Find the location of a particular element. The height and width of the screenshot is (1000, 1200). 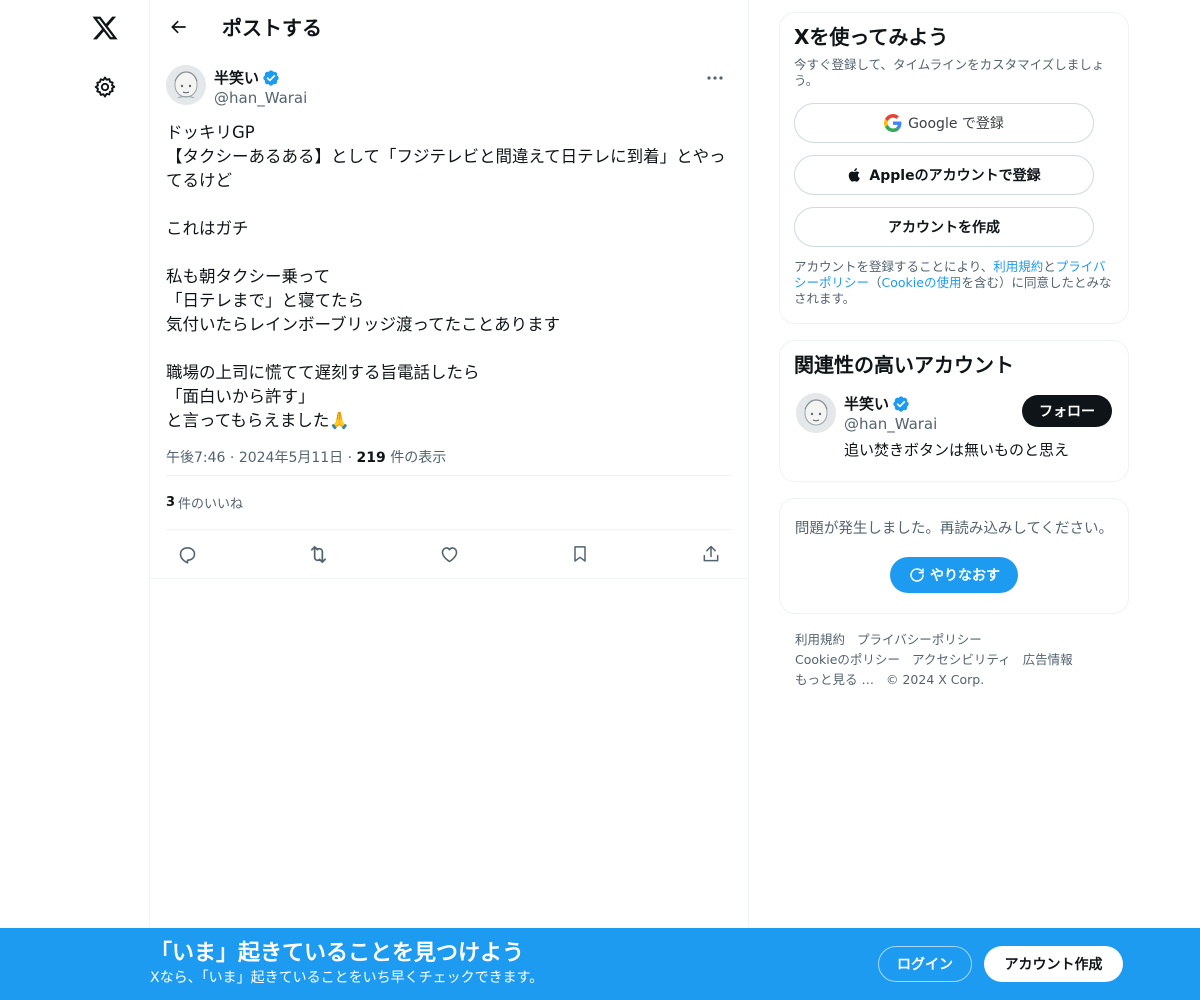

reply-icon is located at coordinates (187, 555).